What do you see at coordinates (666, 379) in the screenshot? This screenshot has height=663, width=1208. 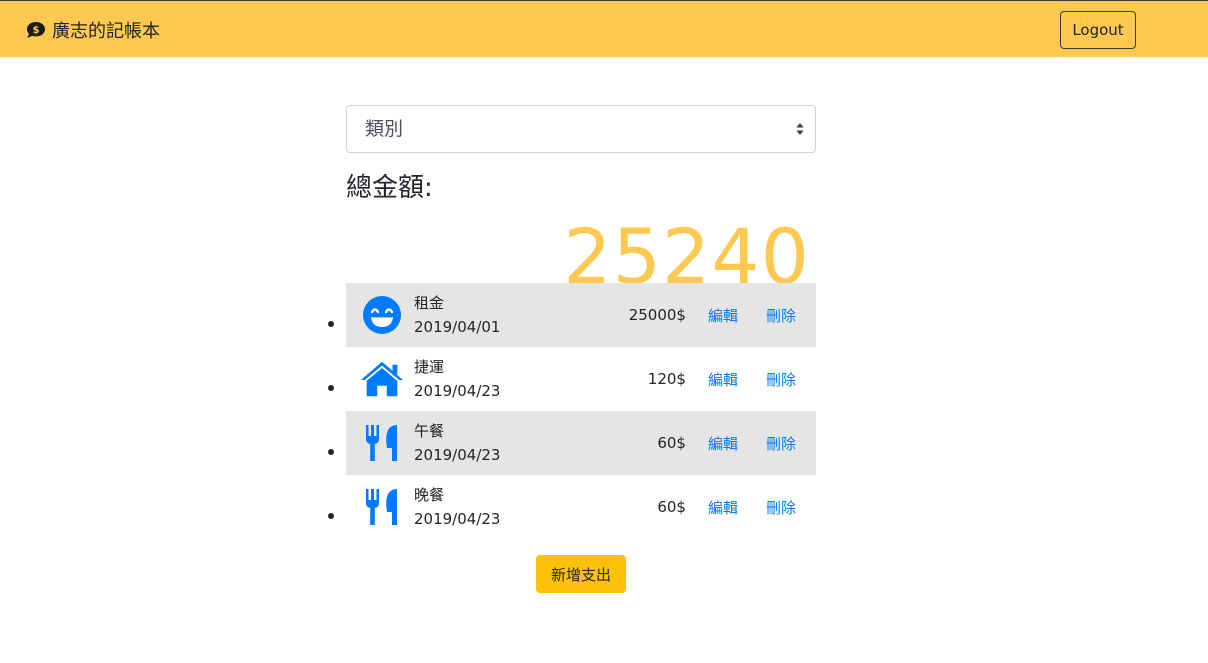 I see `expense-amount: 120$` at bounding box center [666, 379].